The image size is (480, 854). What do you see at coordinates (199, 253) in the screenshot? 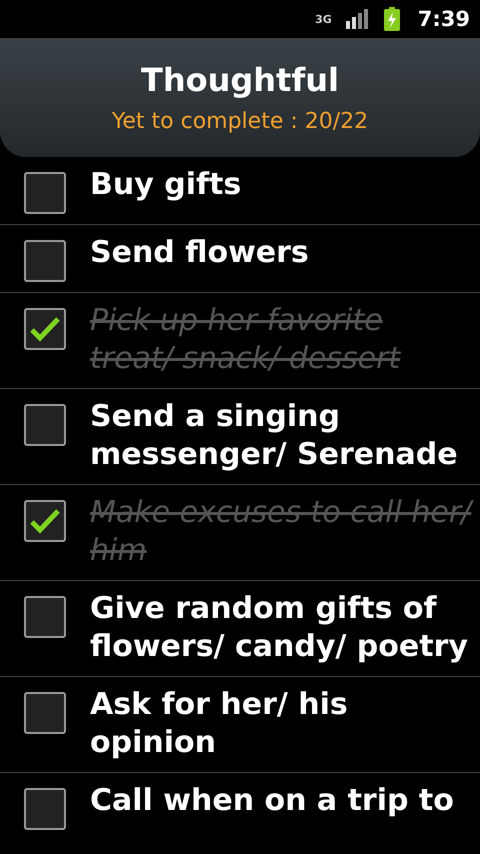
I see `task-label: Send flowers` at bounding box center [199, 253].